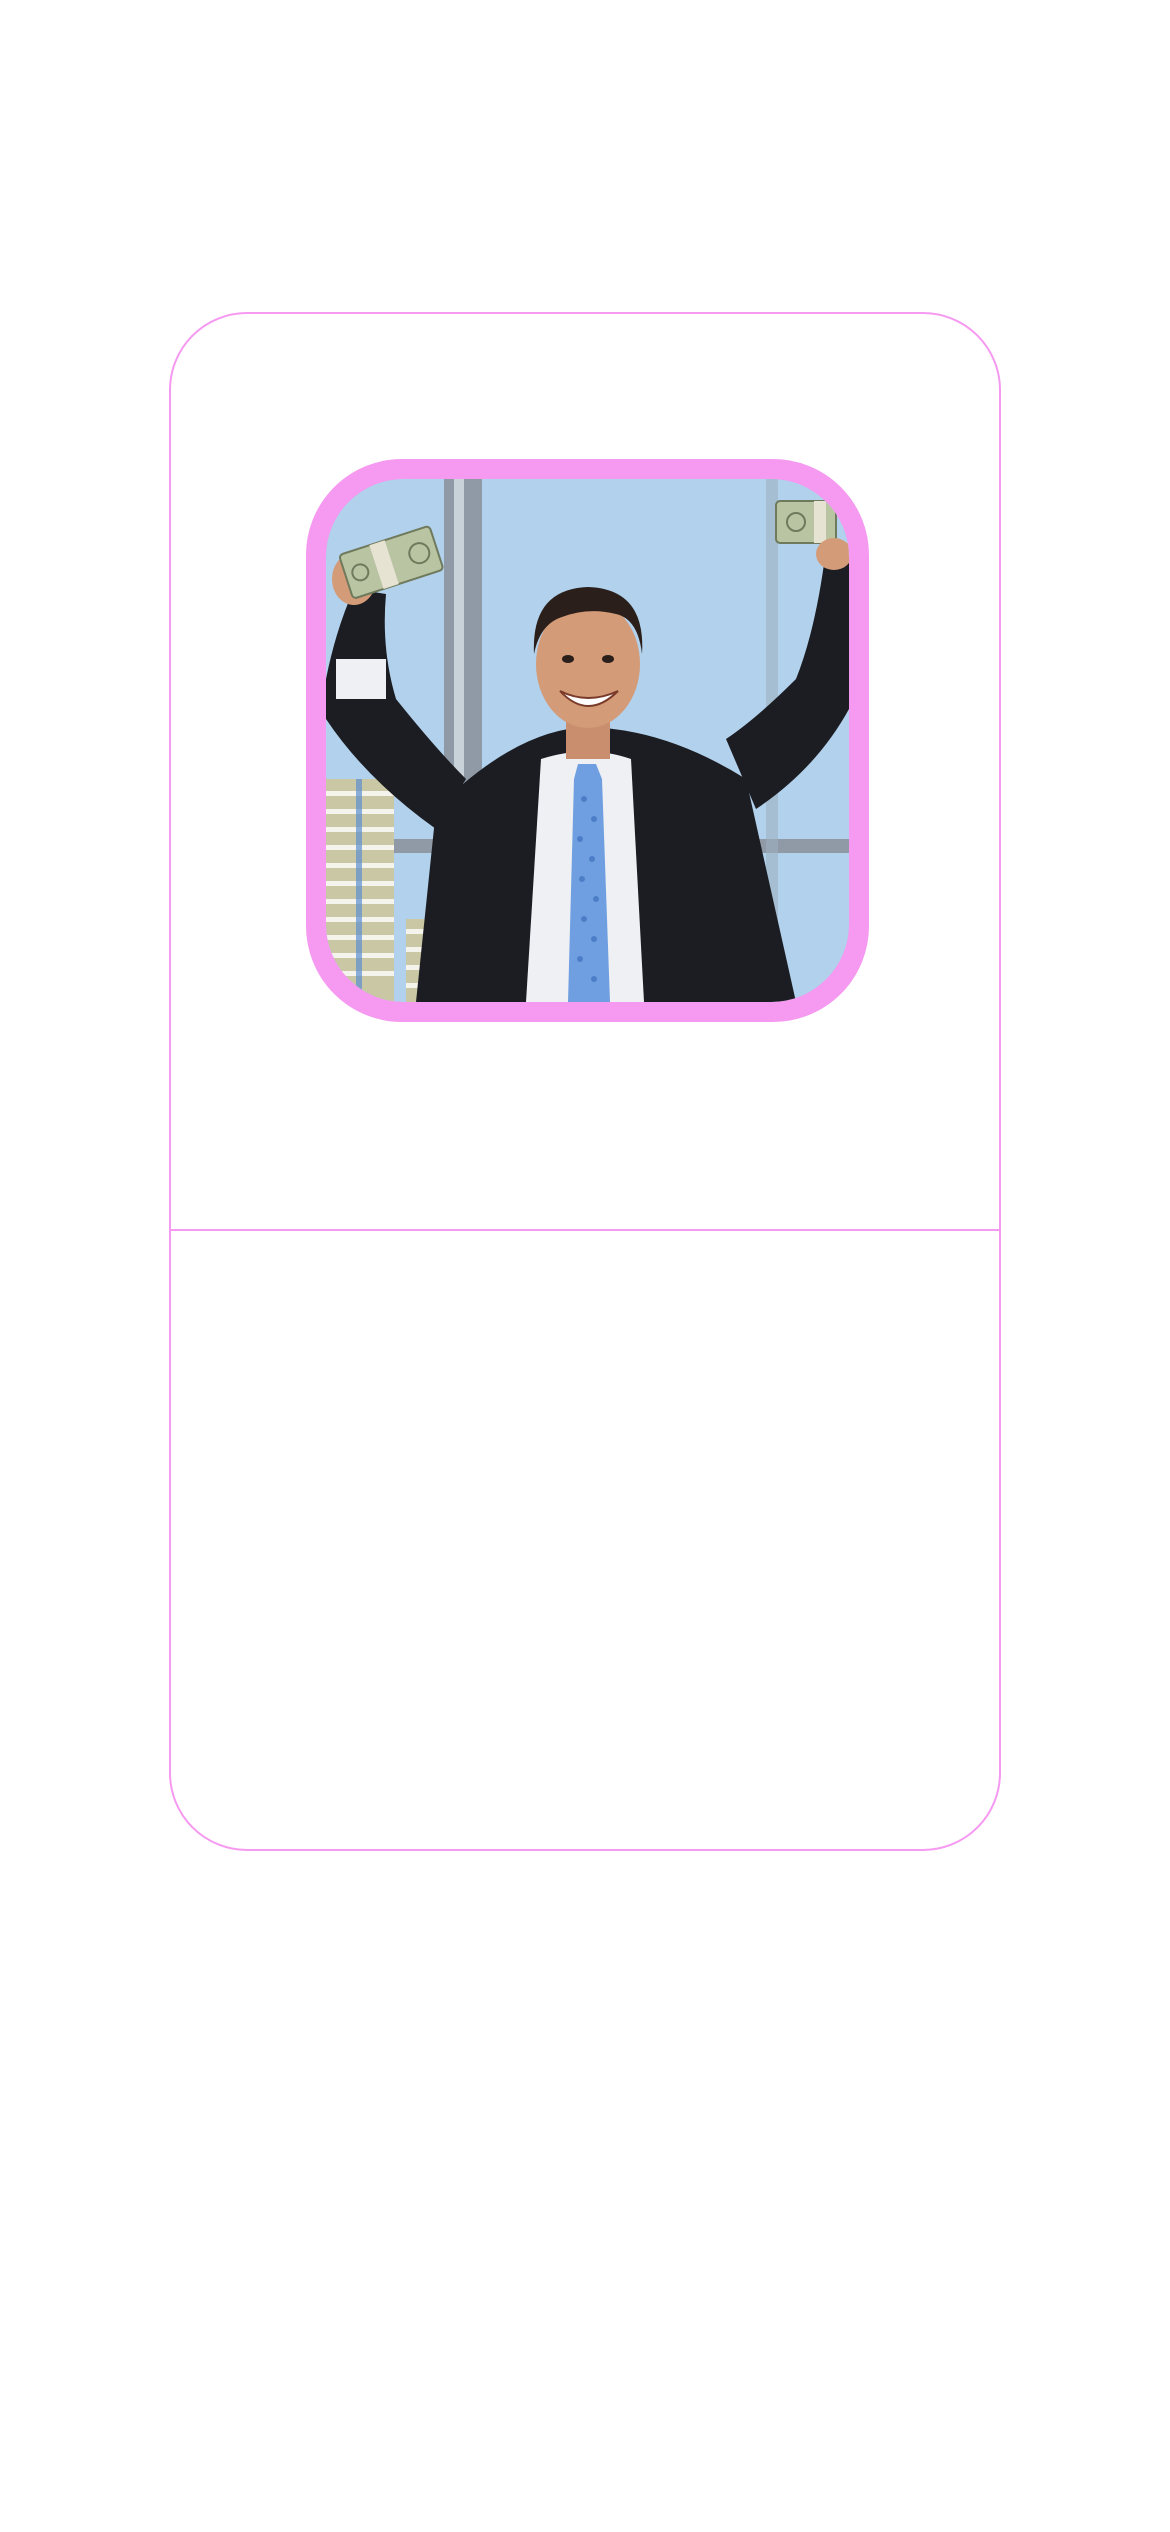 This screenshot has width=1170, height=2532. I want to click on businessman-photo-illustration, so click(587, 740).